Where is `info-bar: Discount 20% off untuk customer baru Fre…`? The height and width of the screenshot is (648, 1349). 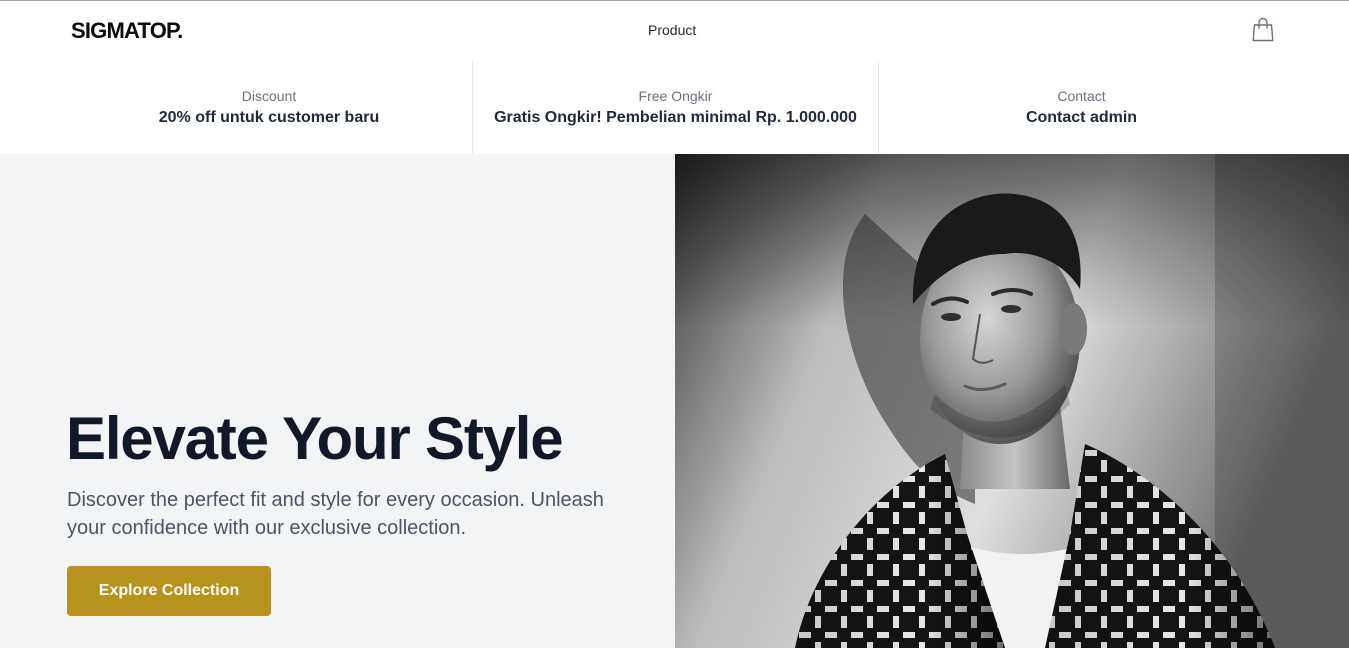
info-bar: Discount 20% off untuk customer baru Fre… is located at coordinates (674, 107).